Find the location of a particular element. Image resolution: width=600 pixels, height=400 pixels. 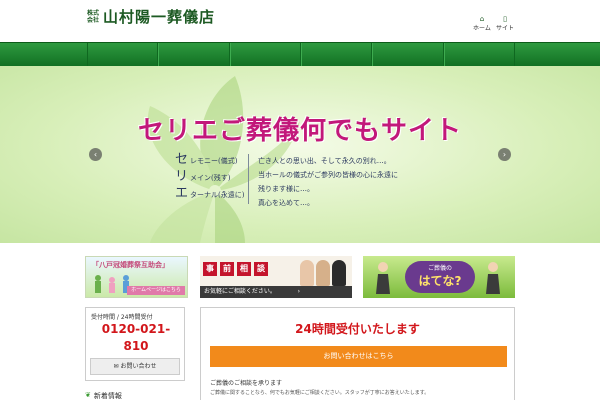

home-link: ⌂ ホーム is located at coordinates (482, 24).